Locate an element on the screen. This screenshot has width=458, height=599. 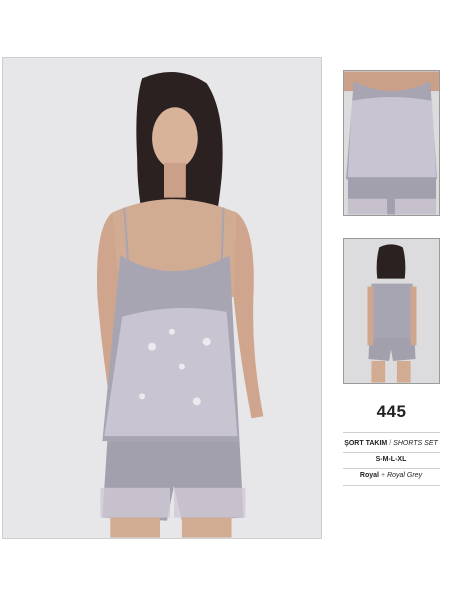
thumbnail-closeup is located at coordinates (391, 143).